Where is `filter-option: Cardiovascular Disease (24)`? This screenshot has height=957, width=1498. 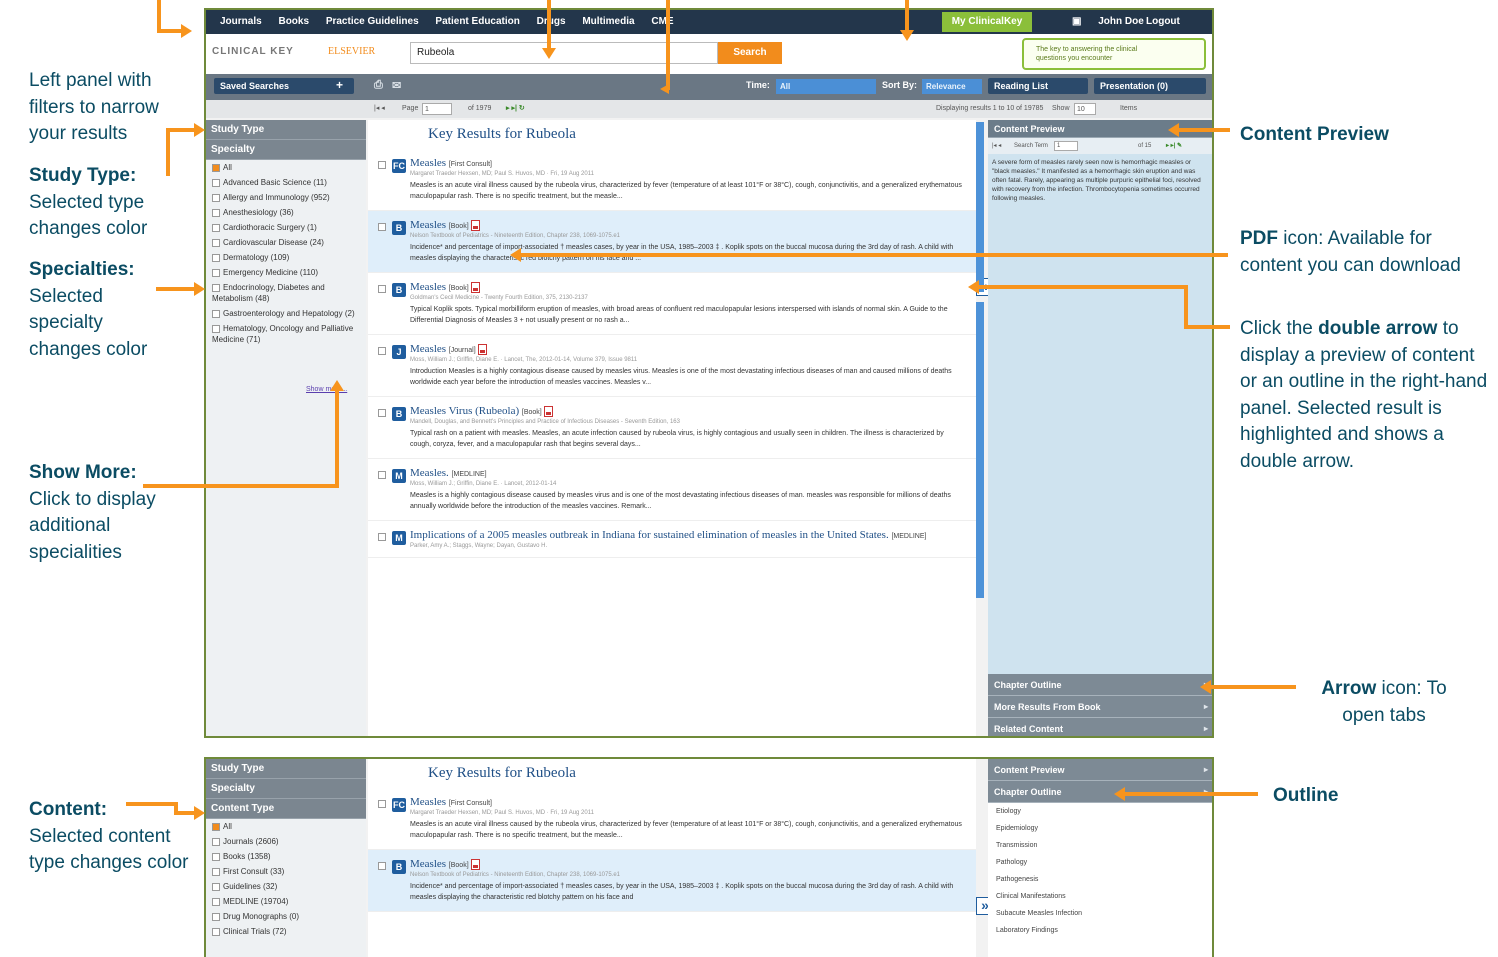
filter-option: Cardiovascular Disease (24) is located at coordinates (286, 242).